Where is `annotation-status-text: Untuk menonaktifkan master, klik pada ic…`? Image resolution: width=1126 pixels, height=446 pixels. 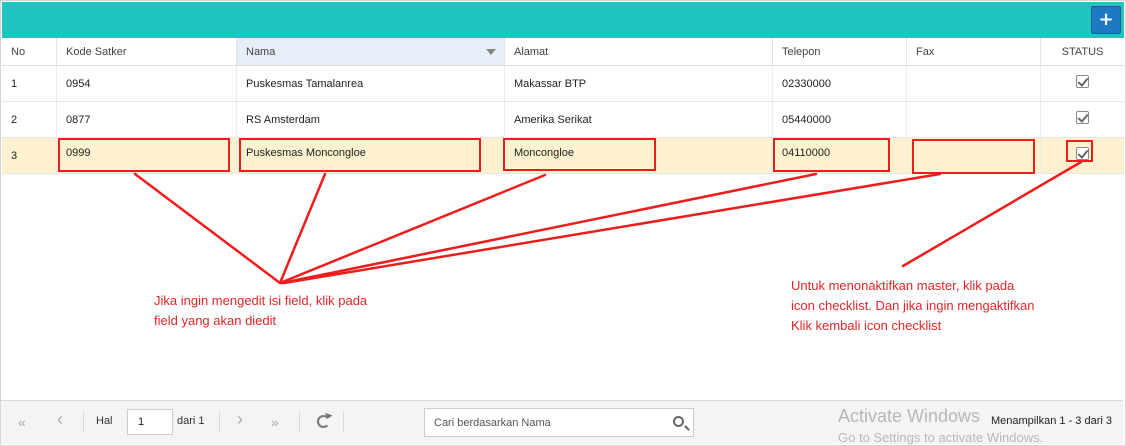 annotation-status-text: Untuk menonaktifkan master, klik pada ic… is located at coordinates (913, 306).